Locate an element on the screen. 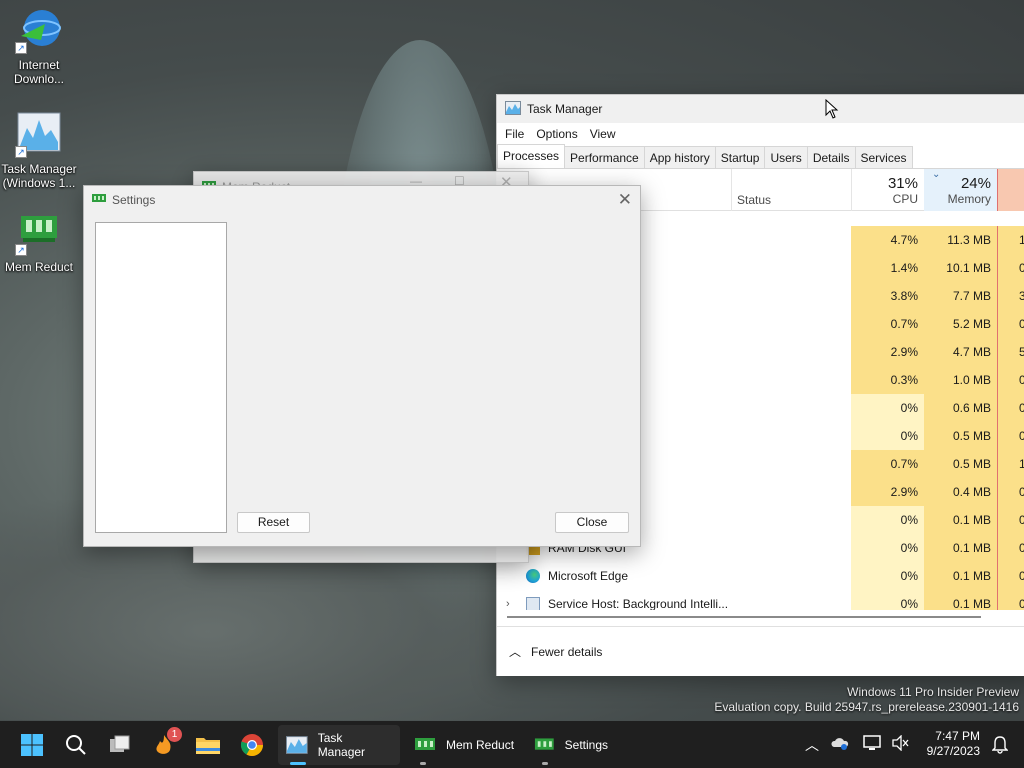 The width and height of the screenshot is (1024, 768). process-cpu: 4.7% is located at coordinates (887, 240).